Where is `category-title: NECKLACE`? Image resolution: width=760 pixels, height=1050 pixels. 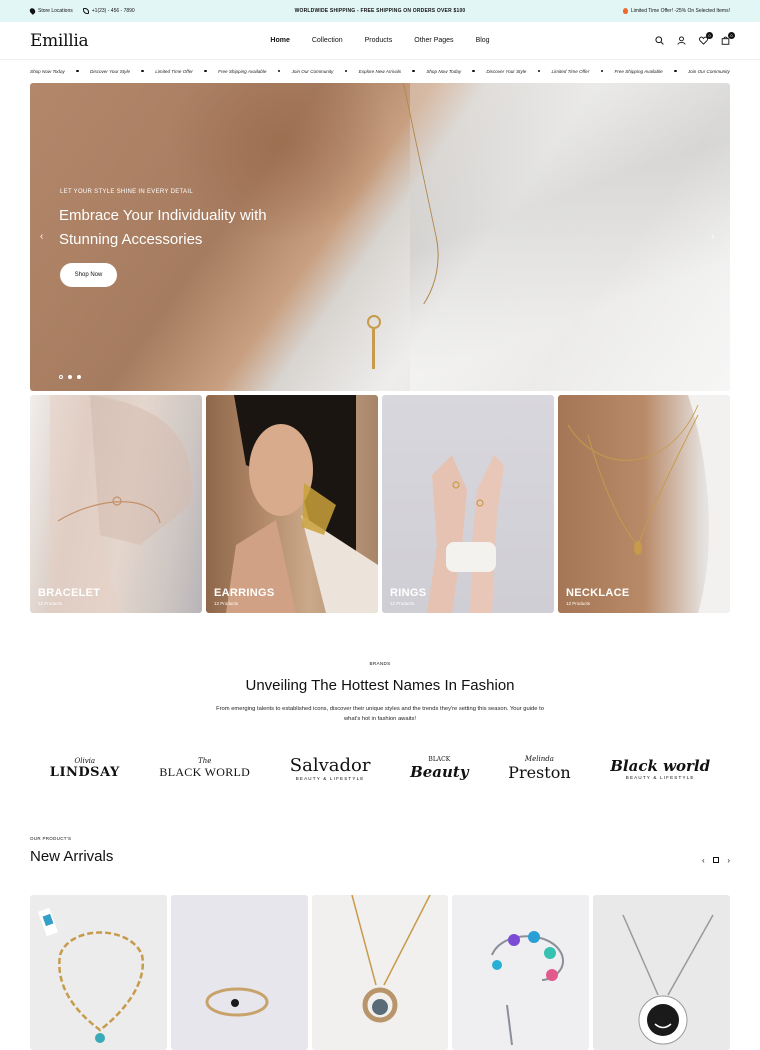
category-title: NECKLACE is located at coordinates (598, 593).